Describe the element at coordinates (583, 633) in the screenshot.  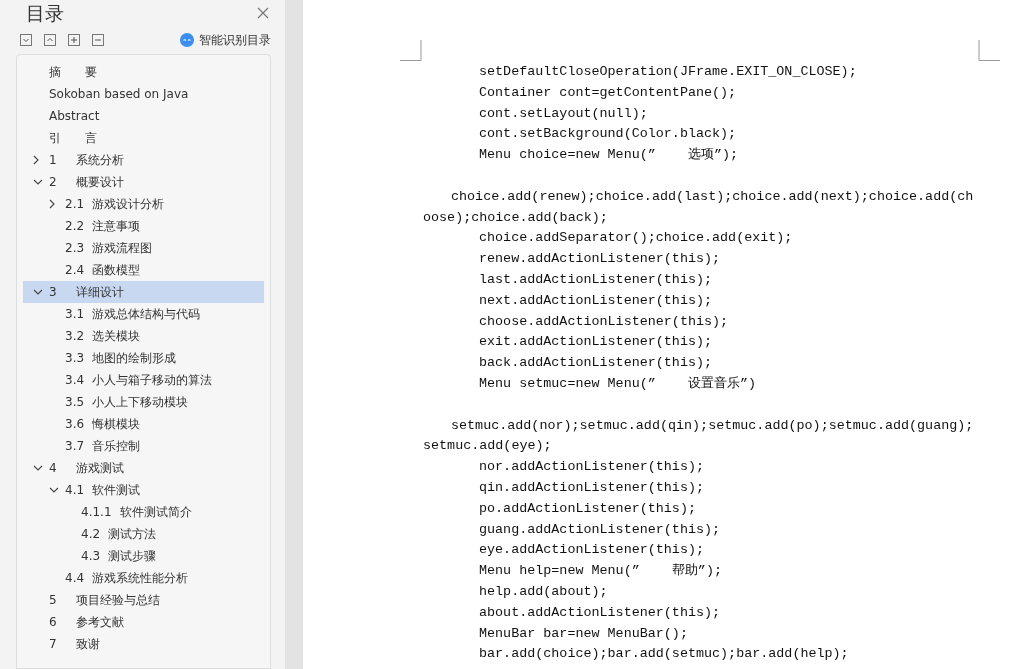
I see `code-line: MenuBar bar=new MenuBar();` at that location.